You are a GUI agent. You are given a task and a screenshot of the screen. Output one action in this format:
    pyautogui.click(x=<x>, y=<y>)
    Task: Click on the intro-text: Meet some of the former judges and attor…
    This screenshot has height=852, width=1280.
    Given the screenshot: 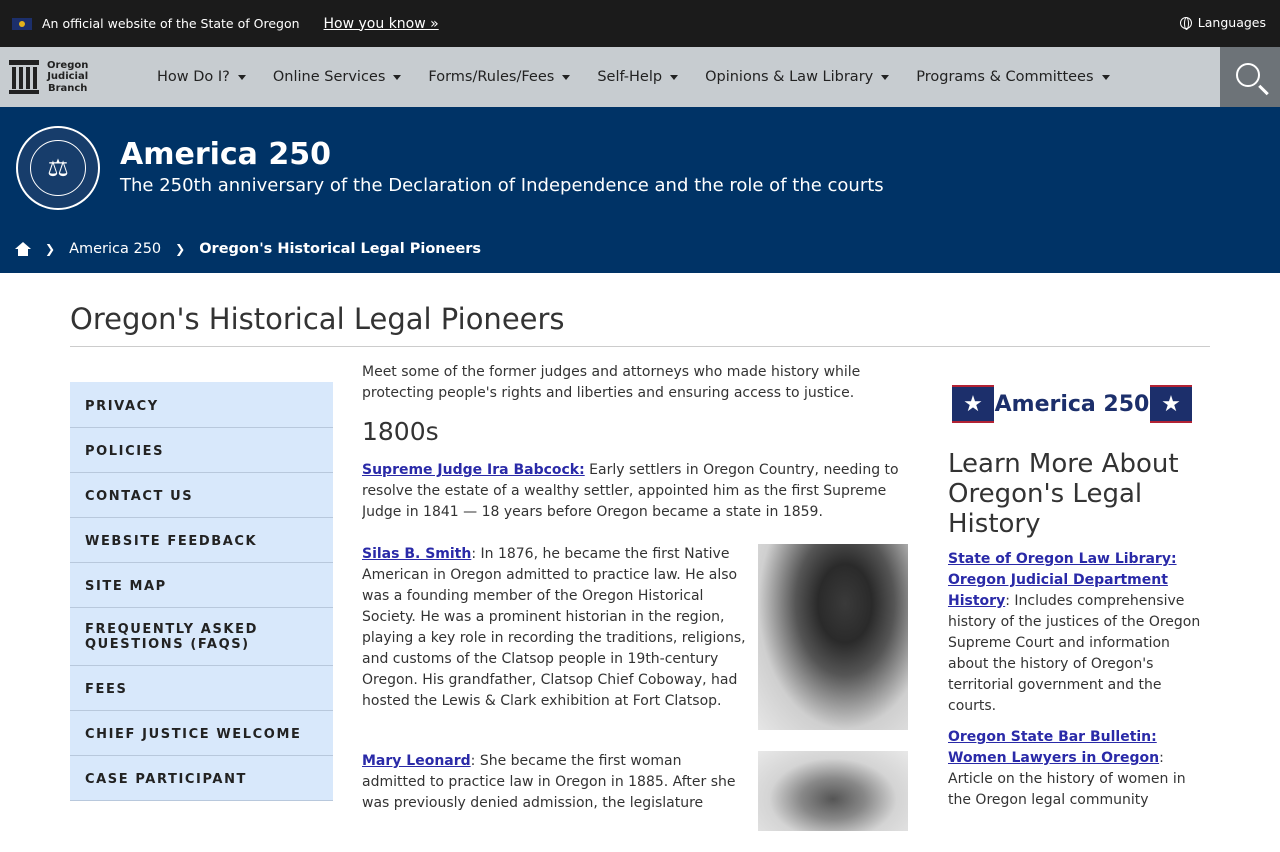 What is the action you would take?
    pyautogui.click(x=611, y=382)
    